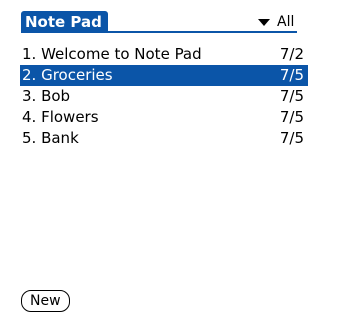 Image resolution: width=337 pixels, height=320 pixels. What do you see at coordinates (264, 22) in the screenshot?
I see `dropdown-triangle-icon` at bounding box center [264, 22].